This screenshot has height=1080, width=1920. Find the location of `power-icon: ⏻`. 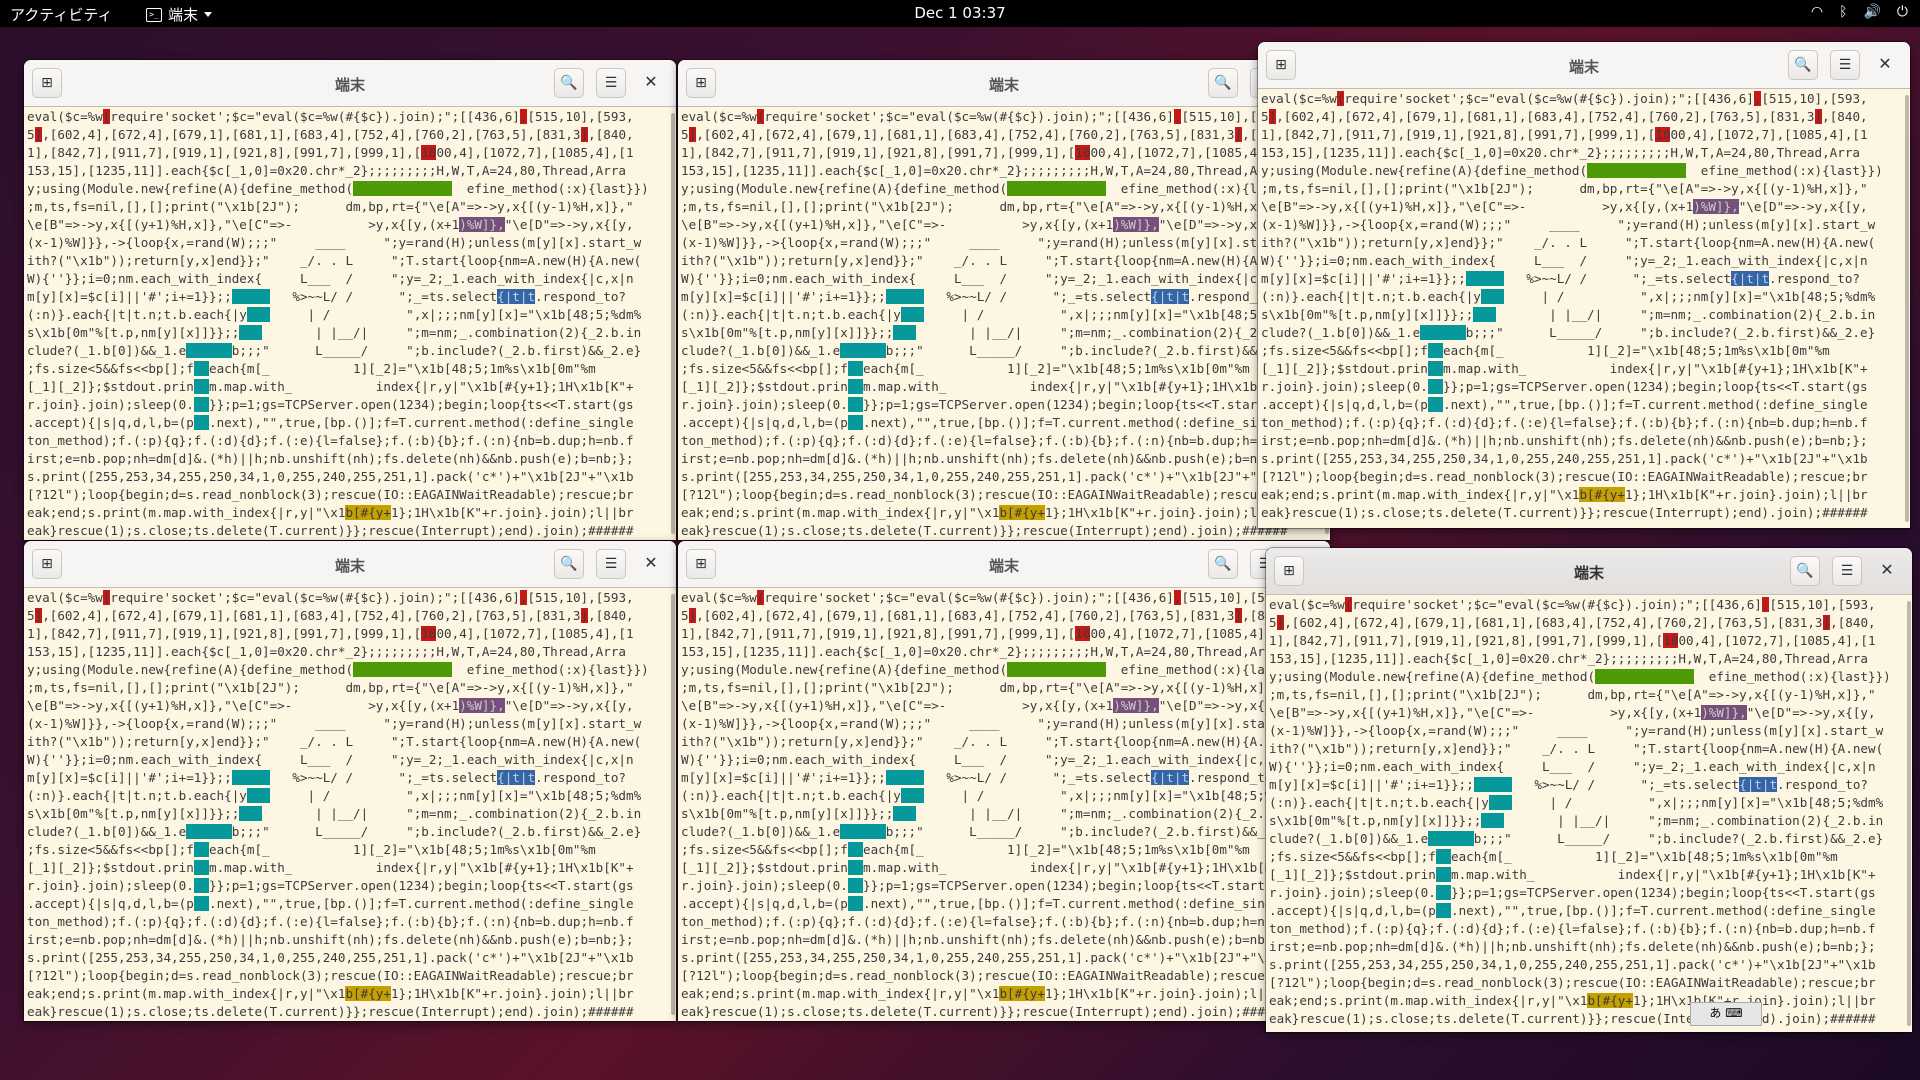

power-icon: ⏻ is located at coordinates (1902, 12).